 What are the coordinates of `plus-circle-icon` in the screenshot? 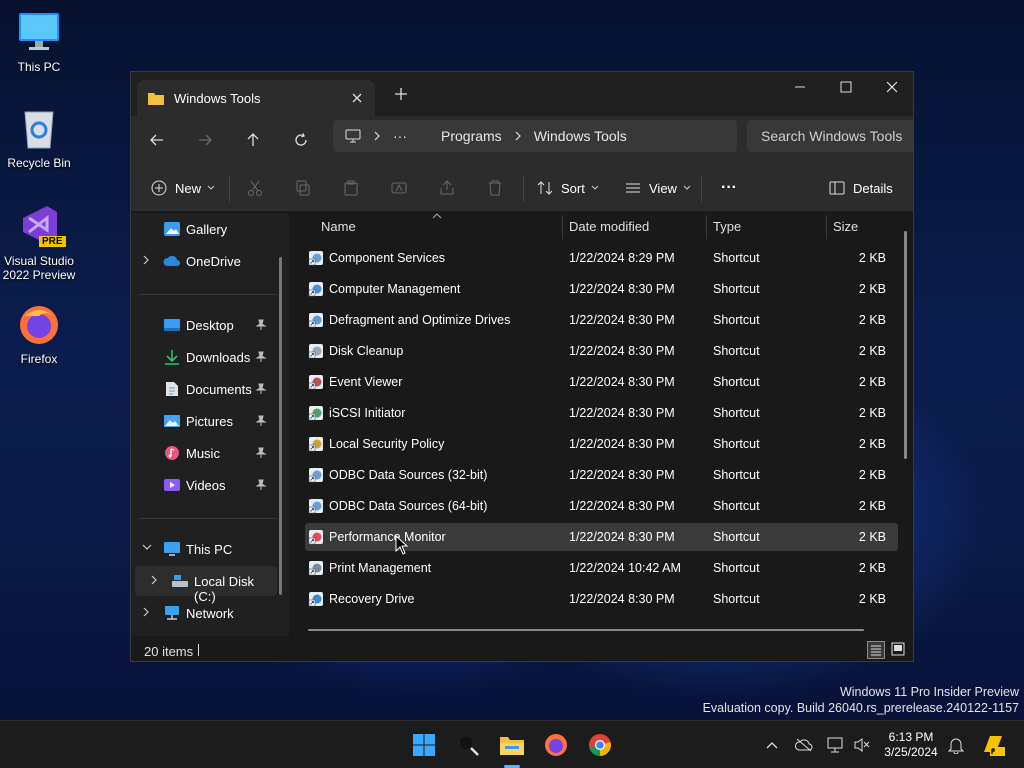 It's located at (159, 188).